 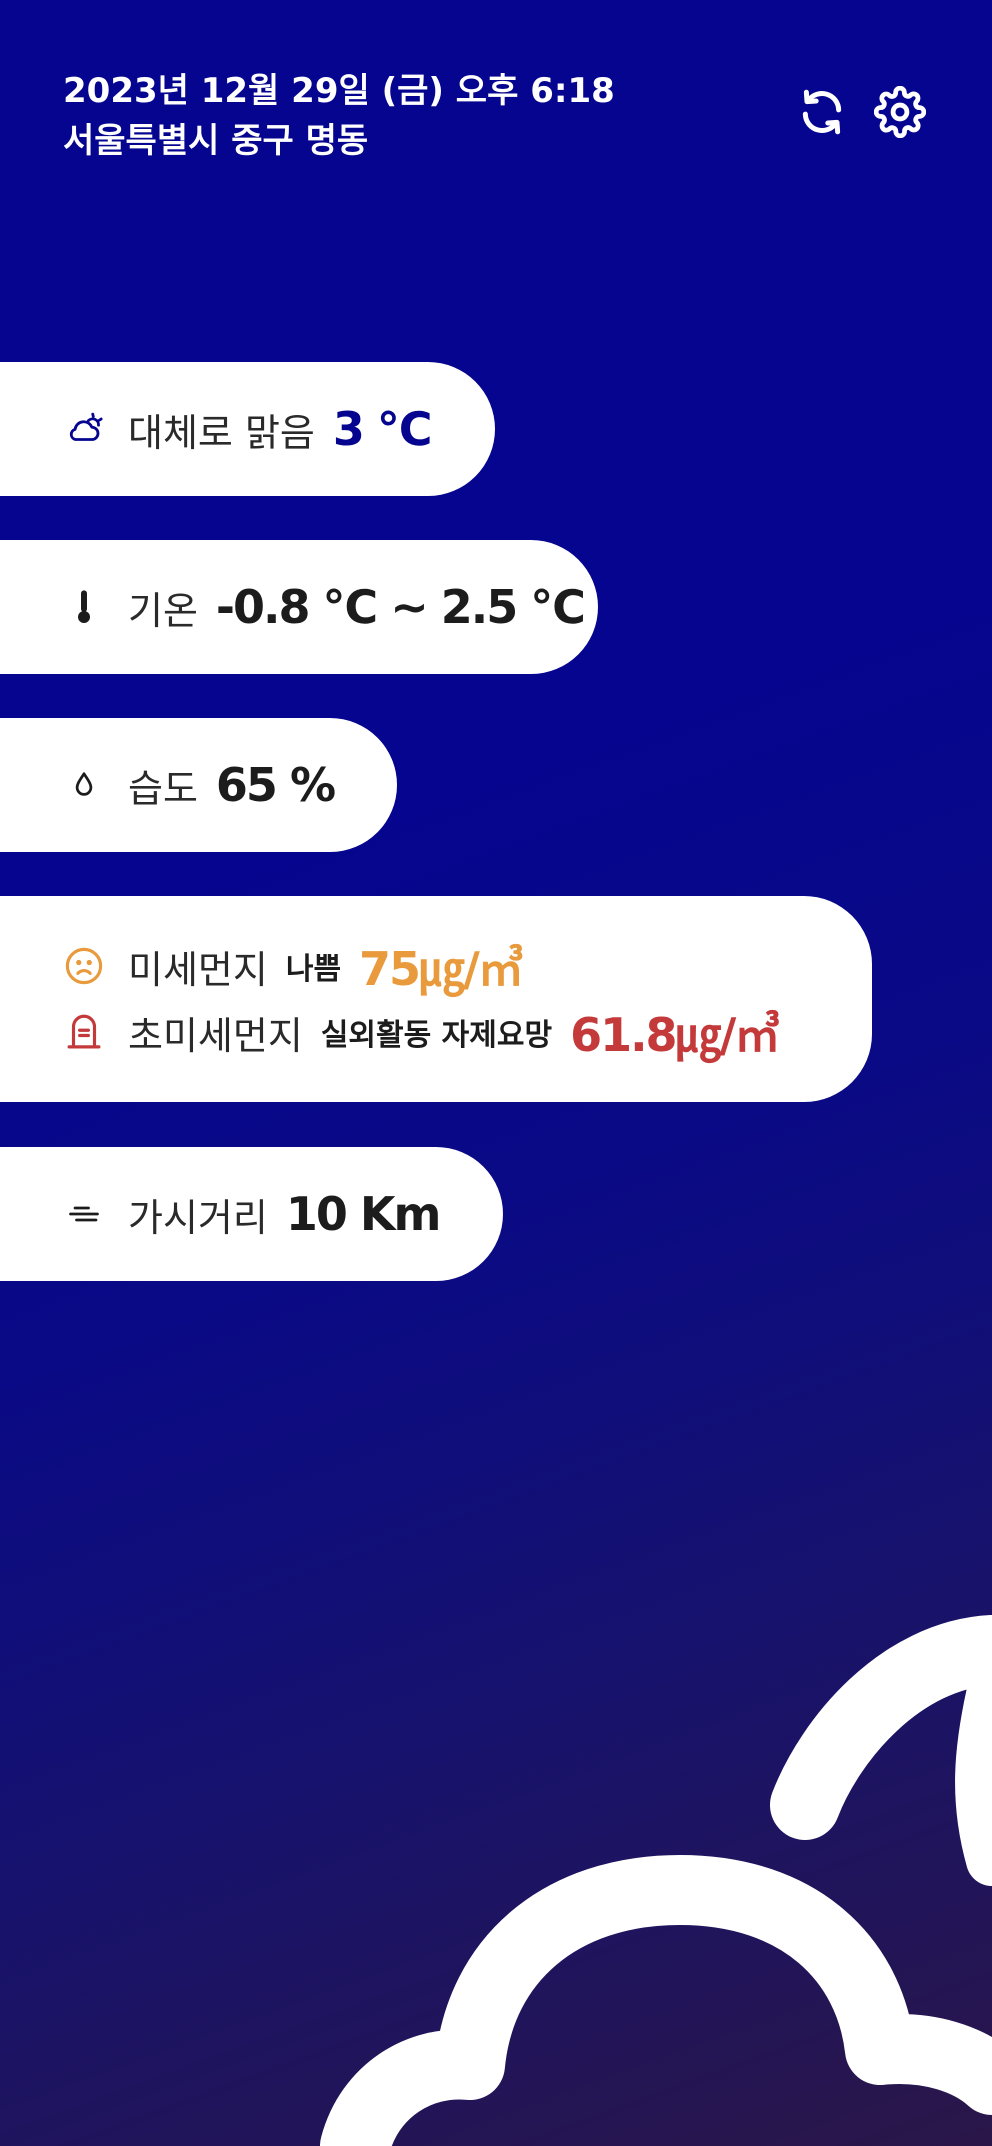 What do you see at coordinates (441, 969) in the screenshot?
I see `fine-dust-value: 75㎍/㎥` at bounding box center [441, 969].